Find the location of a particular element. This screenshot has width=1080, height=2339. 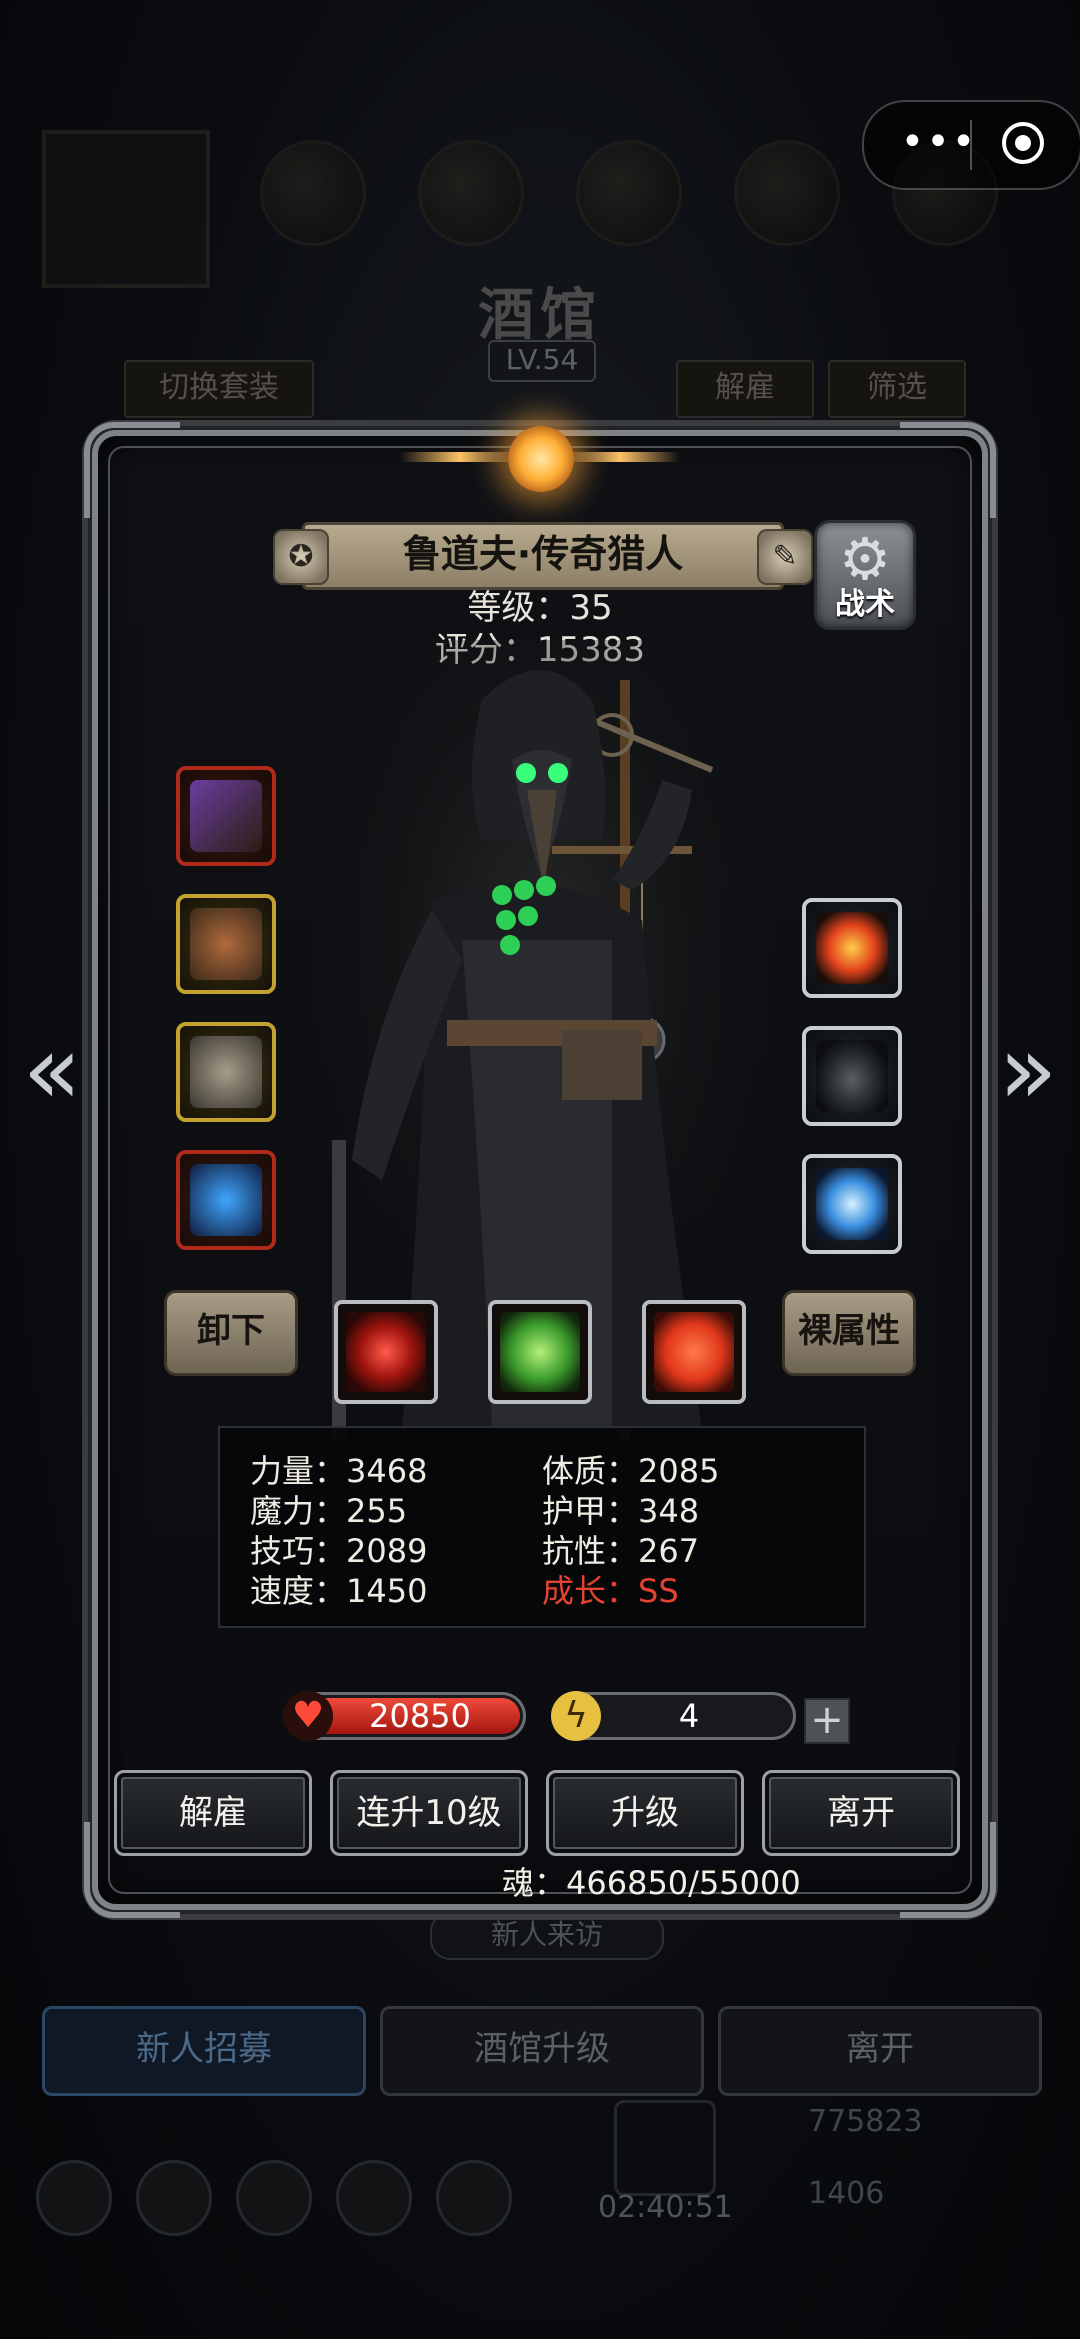

tavern-title: 酒馆 is located at coordinates (540, 315).